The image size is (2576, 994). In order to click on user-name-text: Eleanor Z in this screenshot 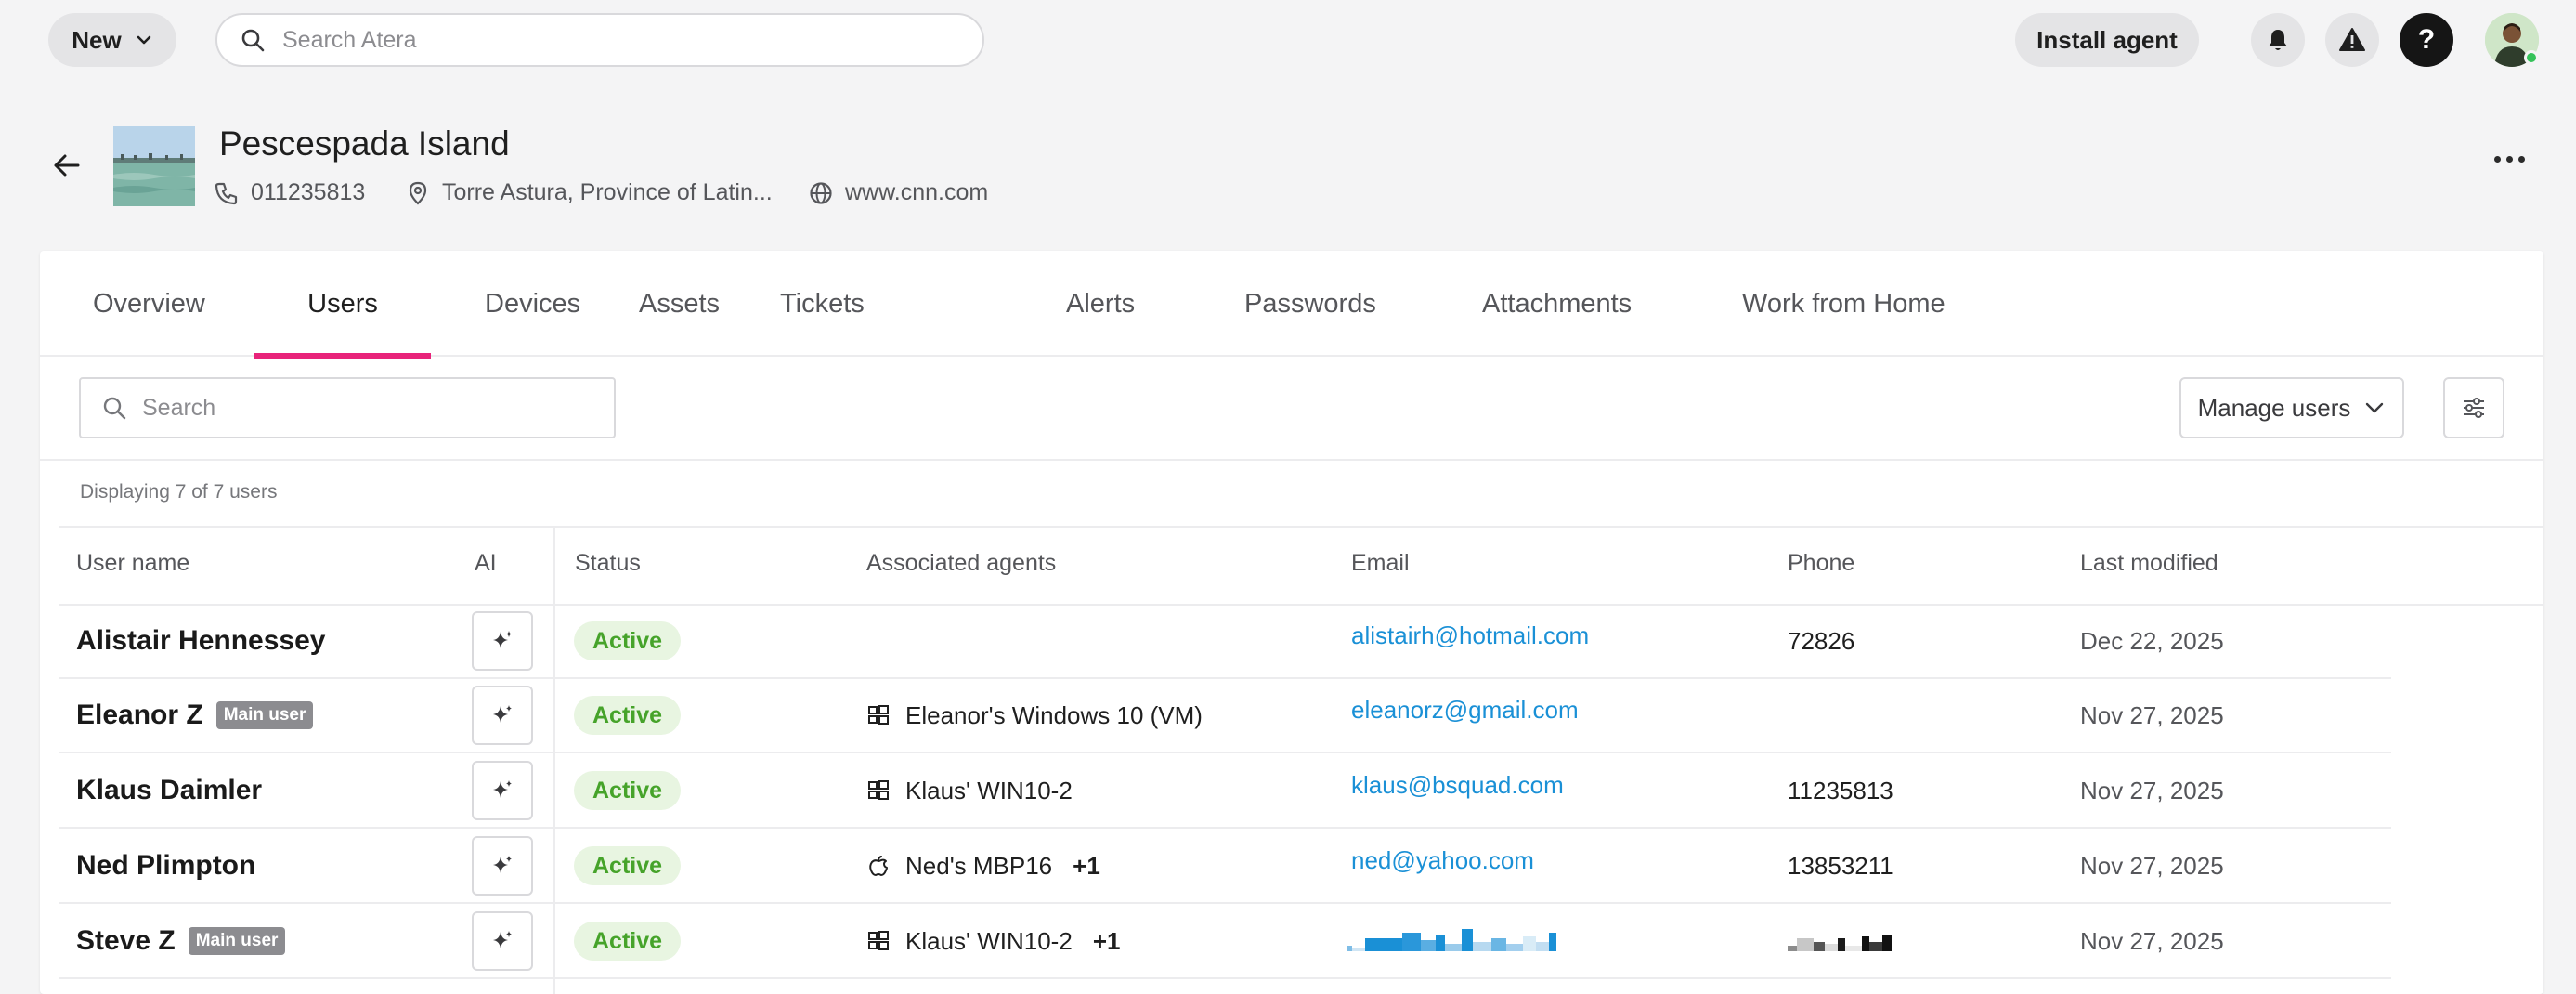, I will do `click(140, 715)`.